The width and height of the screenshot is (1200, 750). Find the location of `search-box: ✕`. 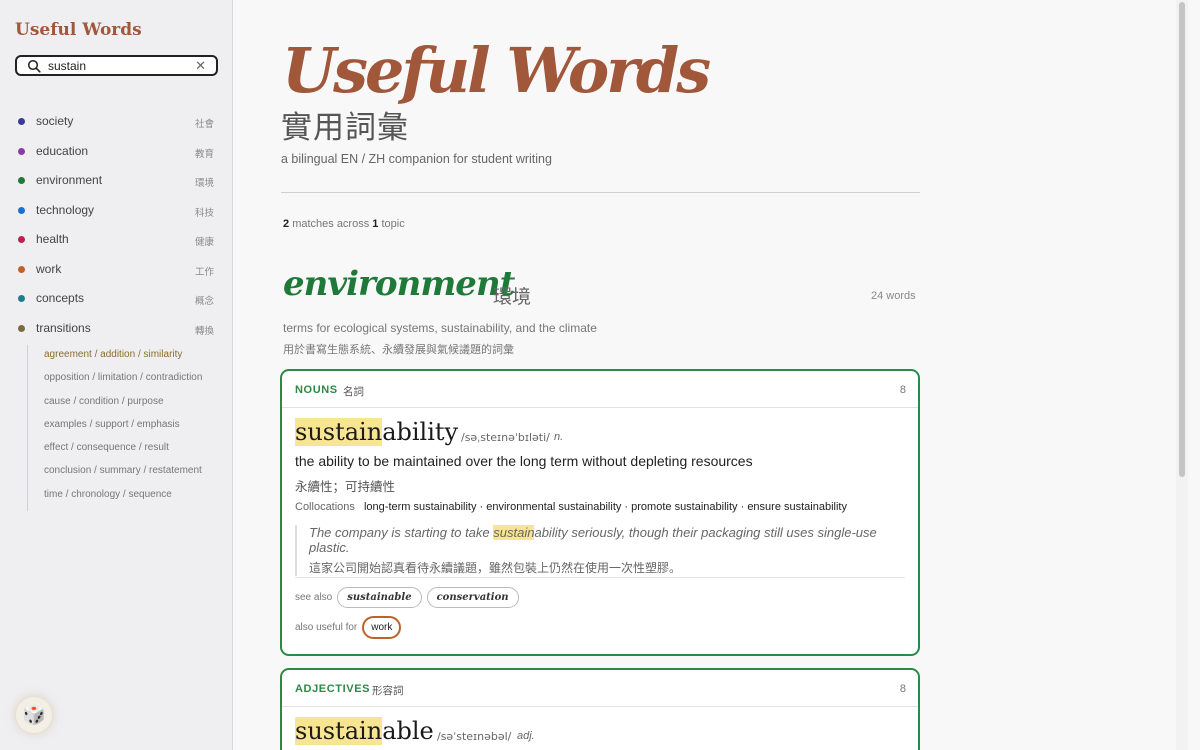

search-box: ✕ is located at coordinates (116, 65).